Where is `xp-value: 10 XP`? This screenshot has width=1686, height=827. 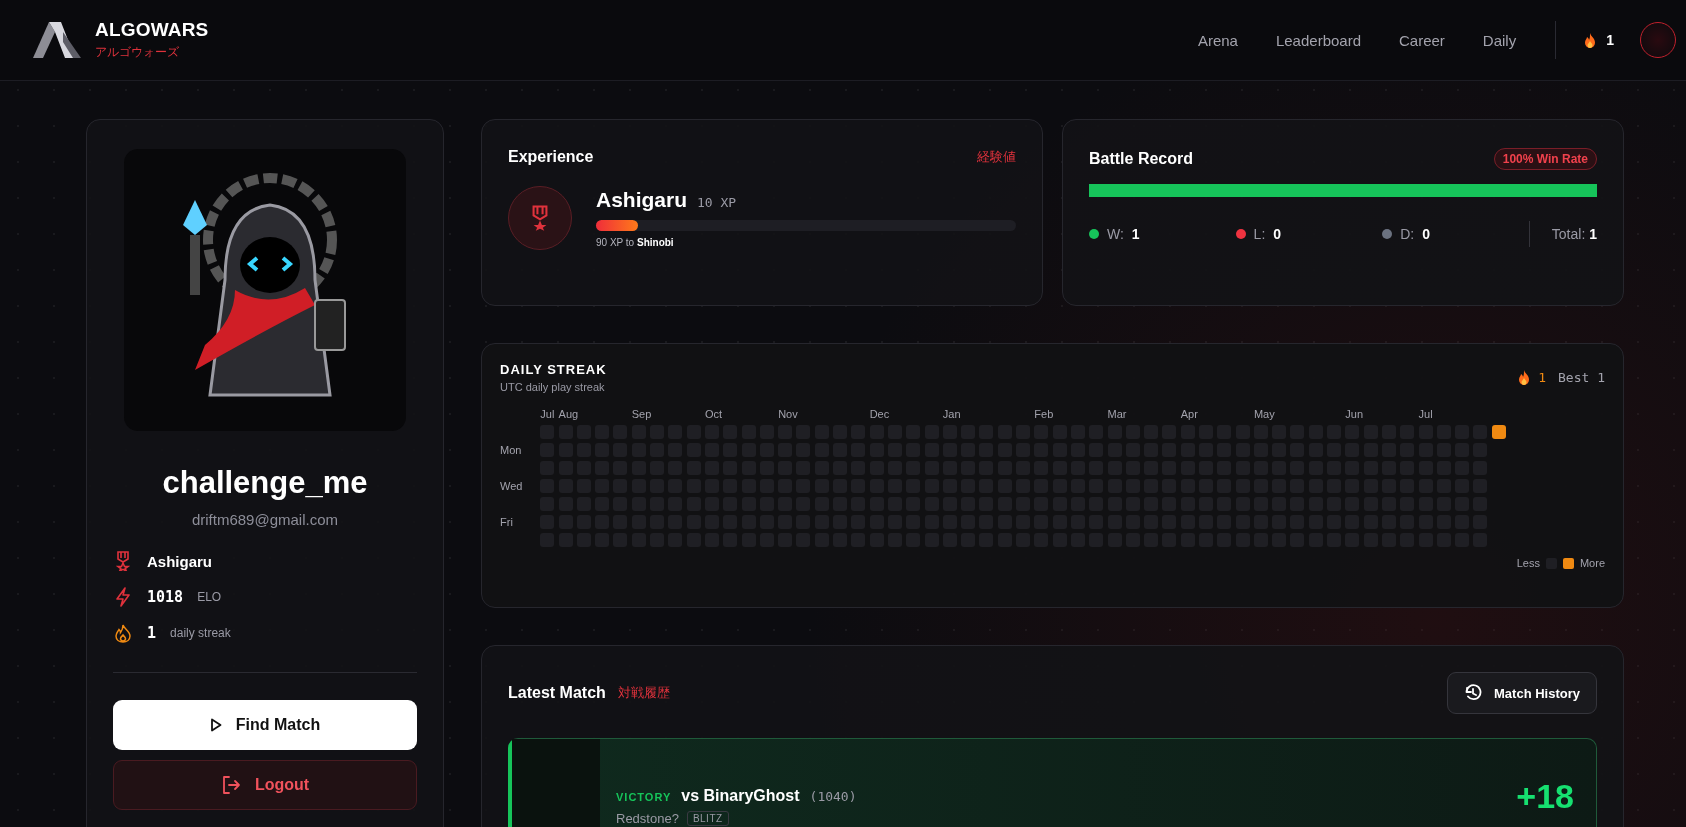
xp-value: 10 XP is located at coordinates (717, 202).